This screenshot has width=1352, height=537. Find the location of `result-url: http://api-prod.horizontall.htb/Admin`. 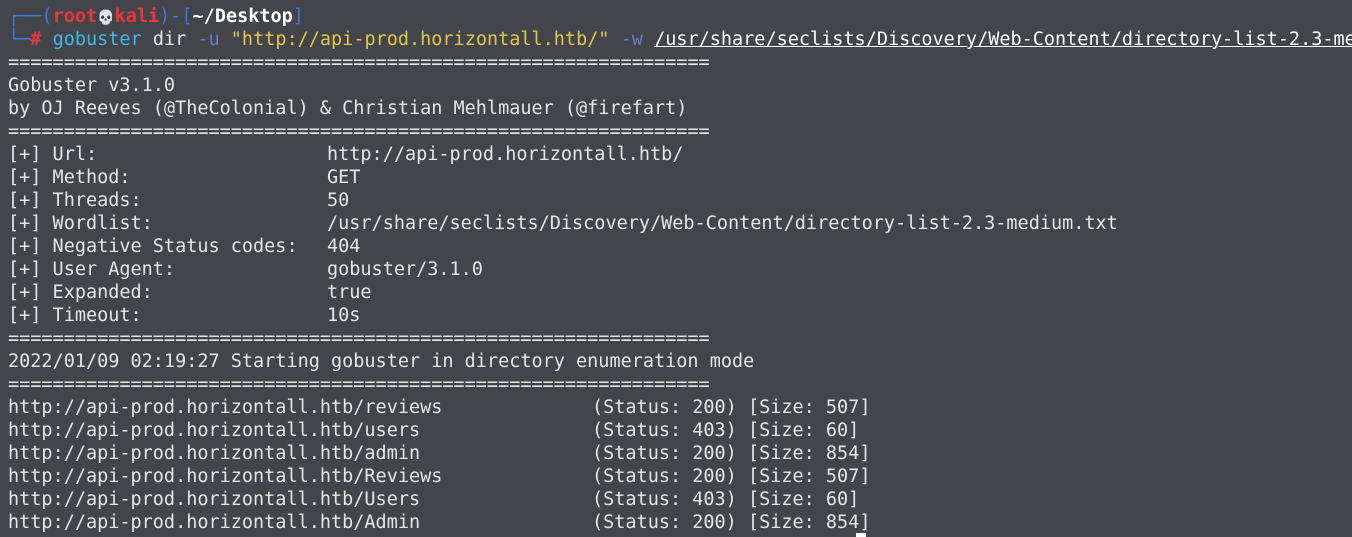

result-url: http://api-prod.horizontall.htb/Admin is located at coordinates (214, 522).